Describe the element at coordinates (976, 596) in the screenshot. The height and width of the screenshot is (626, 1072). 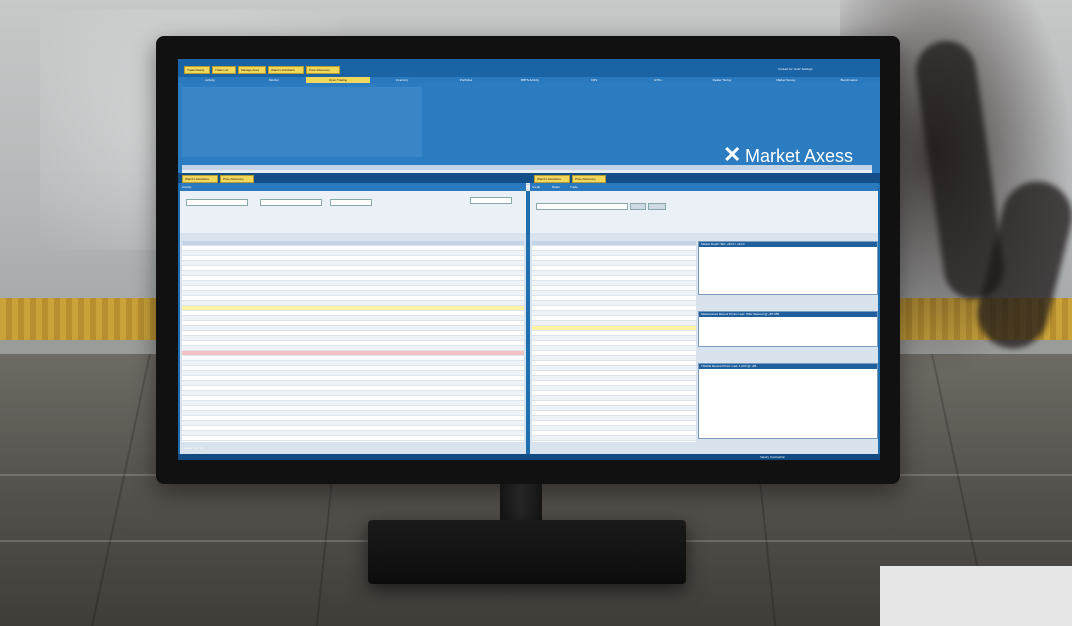
I see `corner-patch` at that location.